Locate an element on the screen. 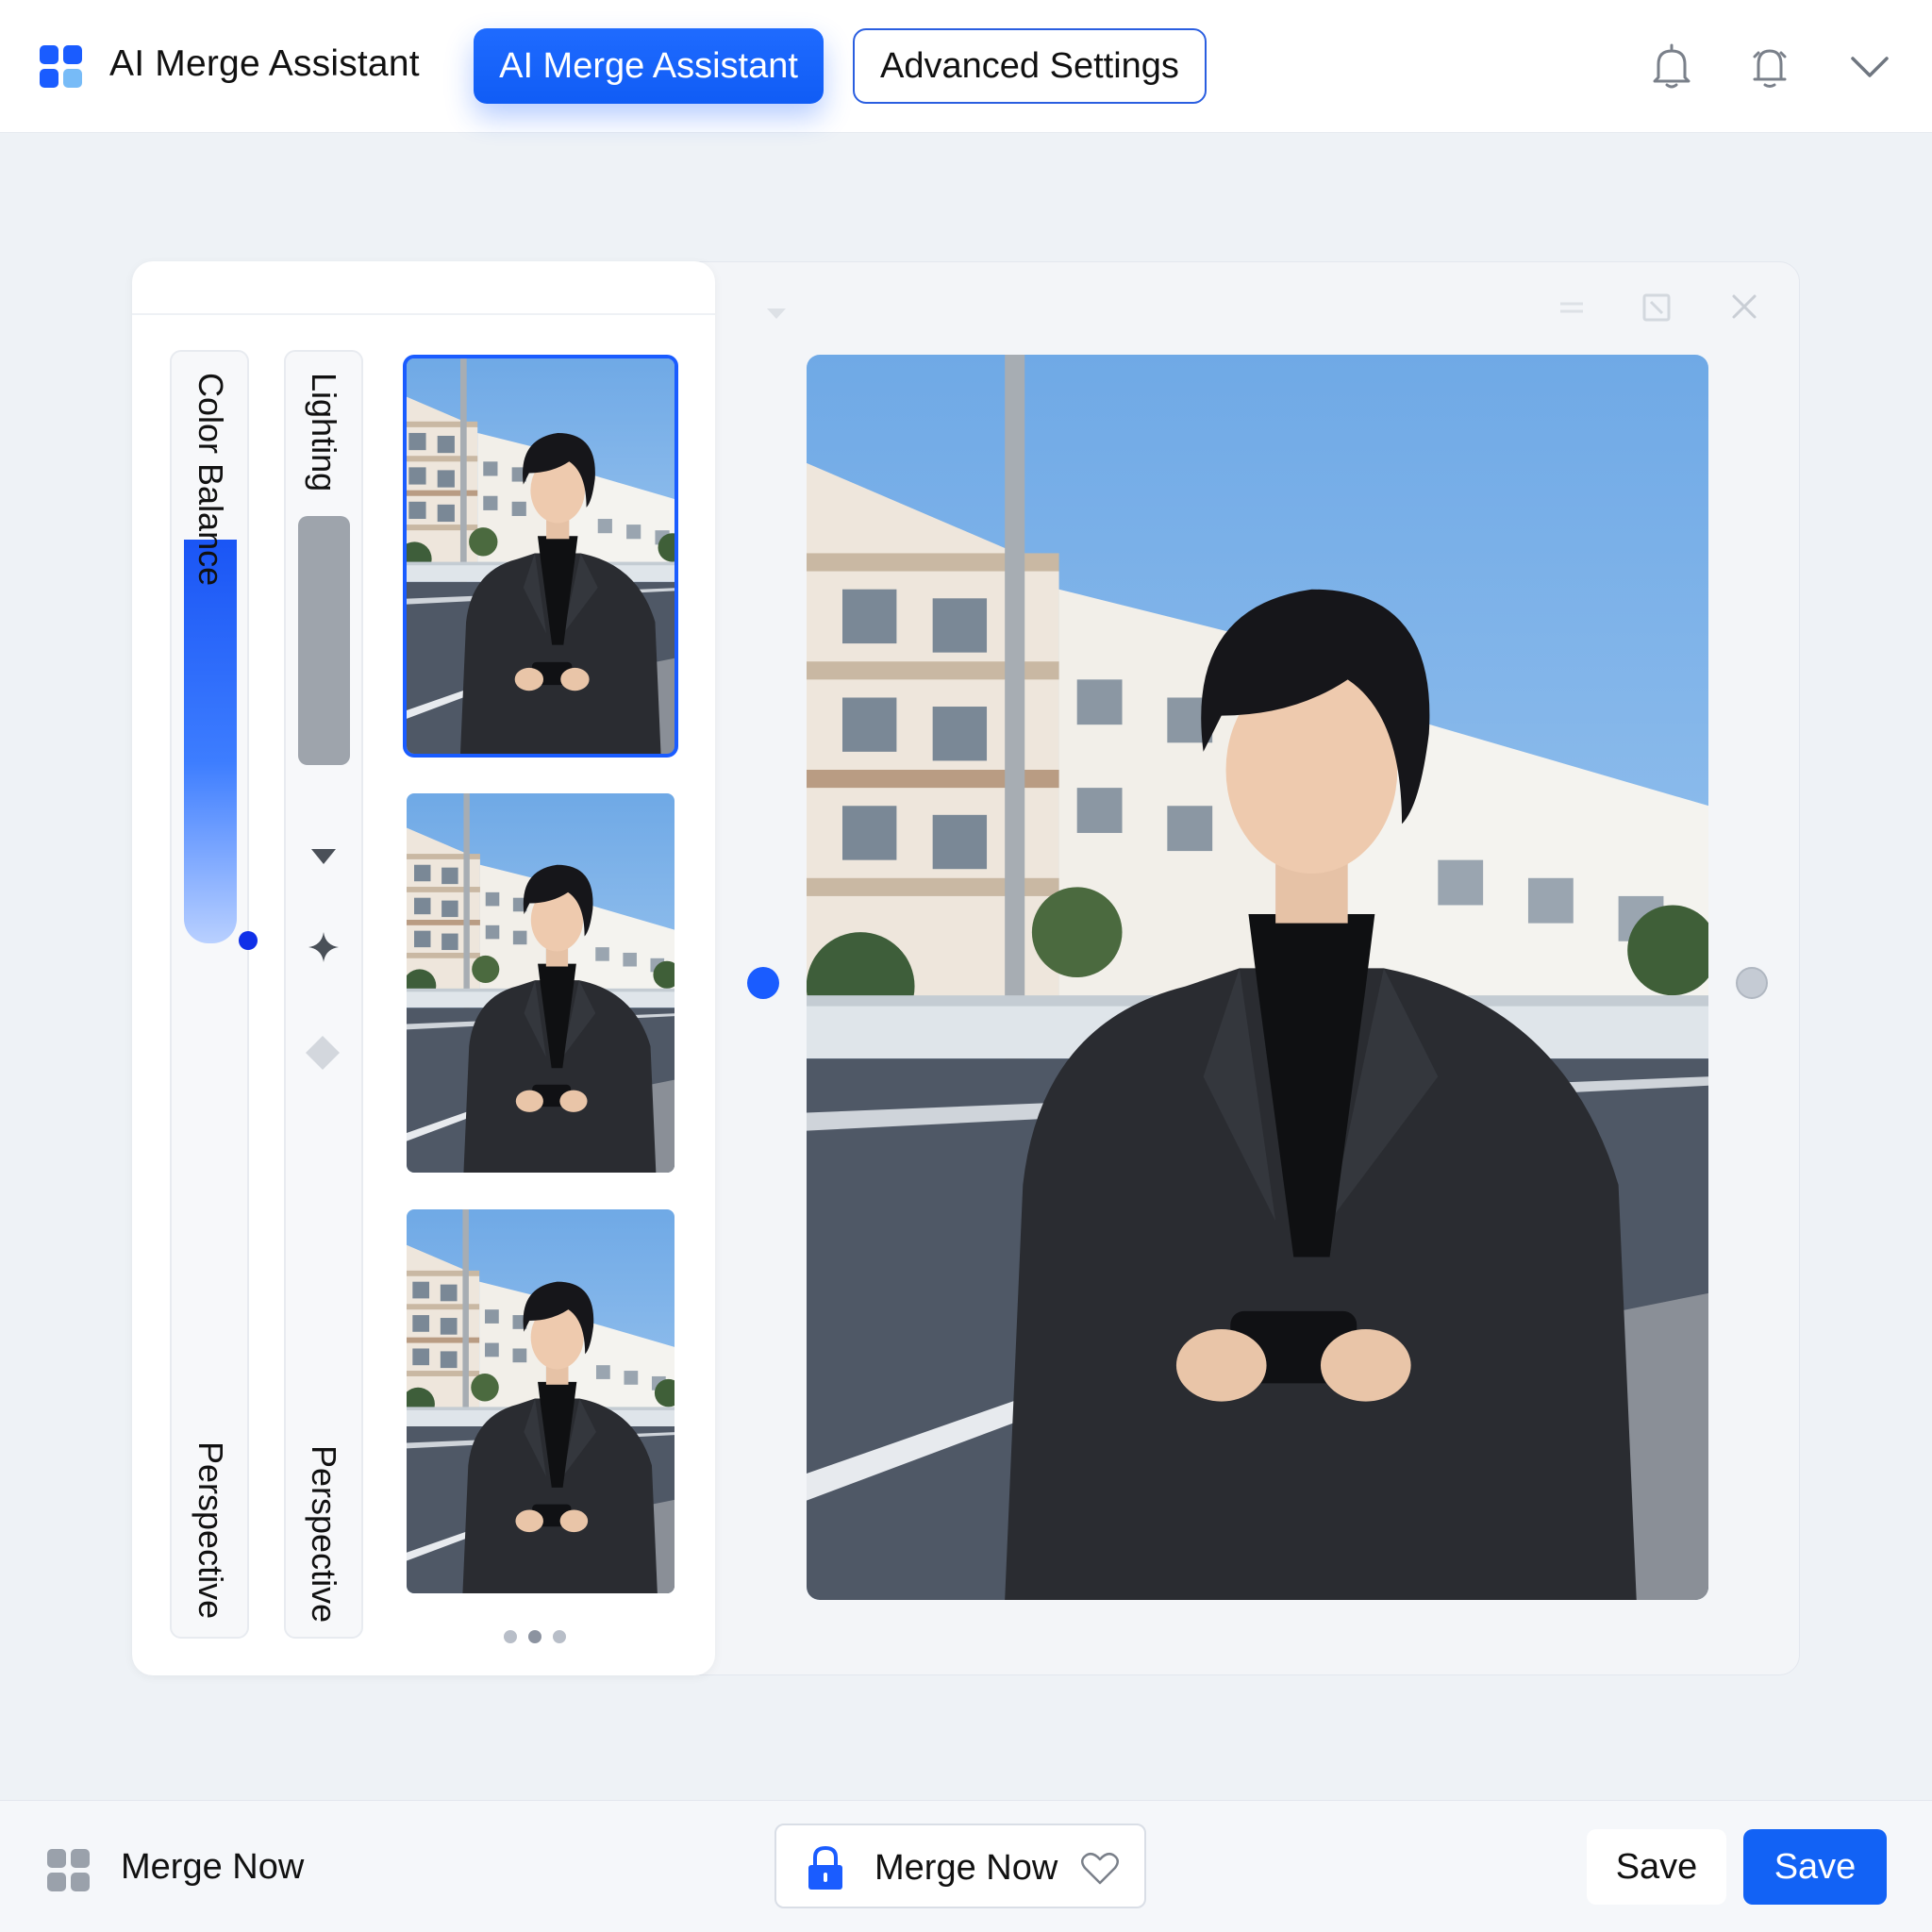 This screenshot has height=1932, width=1932. lock-icon is located at coordinates (825, 1868).